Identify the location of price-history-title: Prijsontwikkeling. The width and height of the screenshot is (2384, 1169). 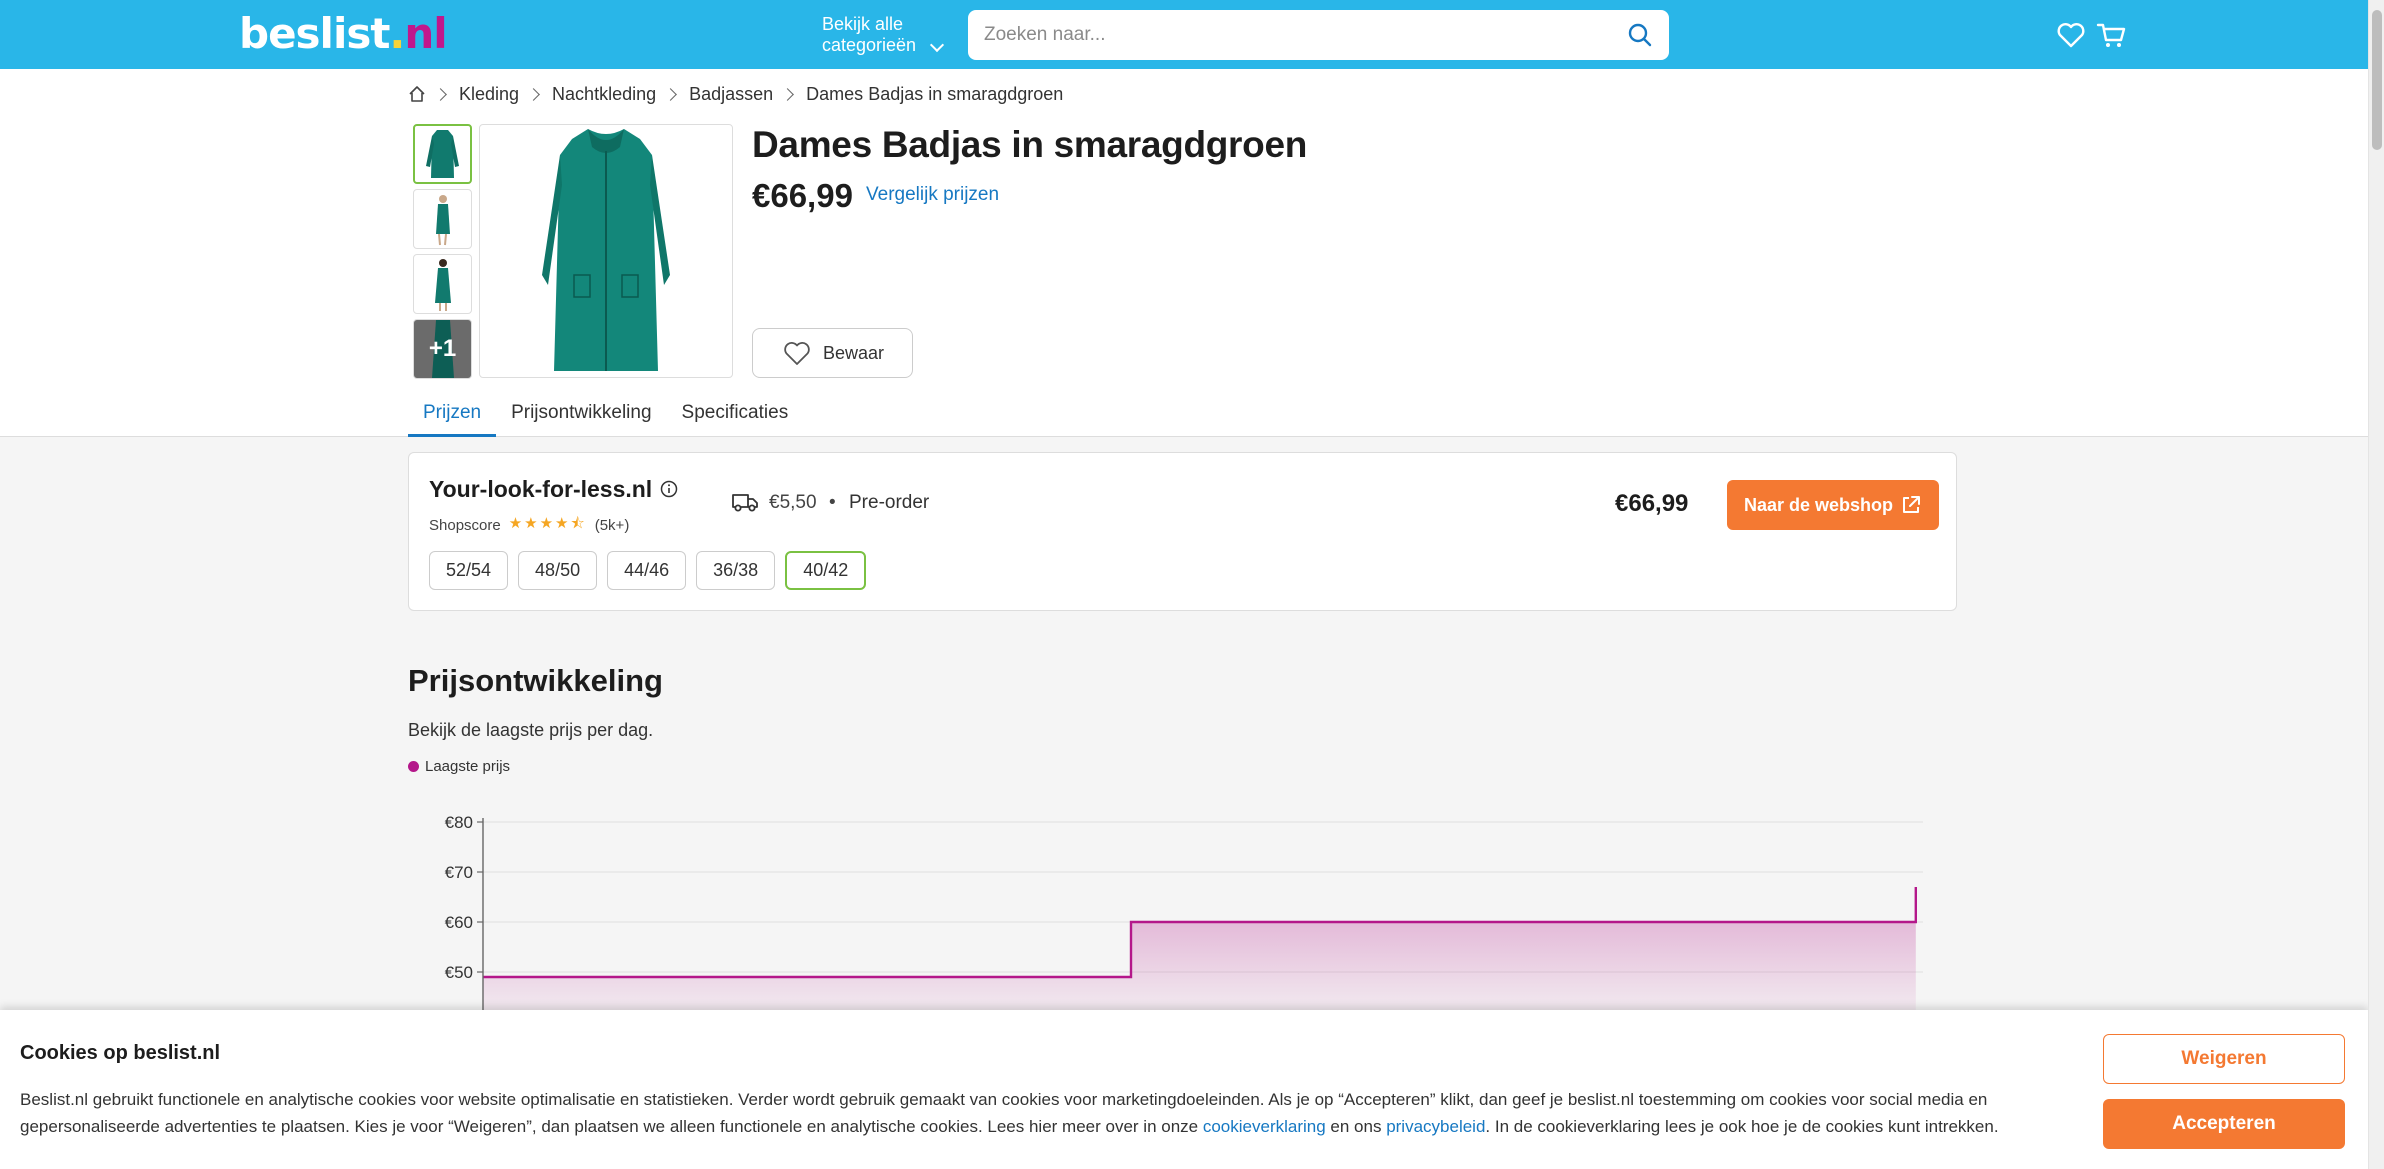
(535, 680).